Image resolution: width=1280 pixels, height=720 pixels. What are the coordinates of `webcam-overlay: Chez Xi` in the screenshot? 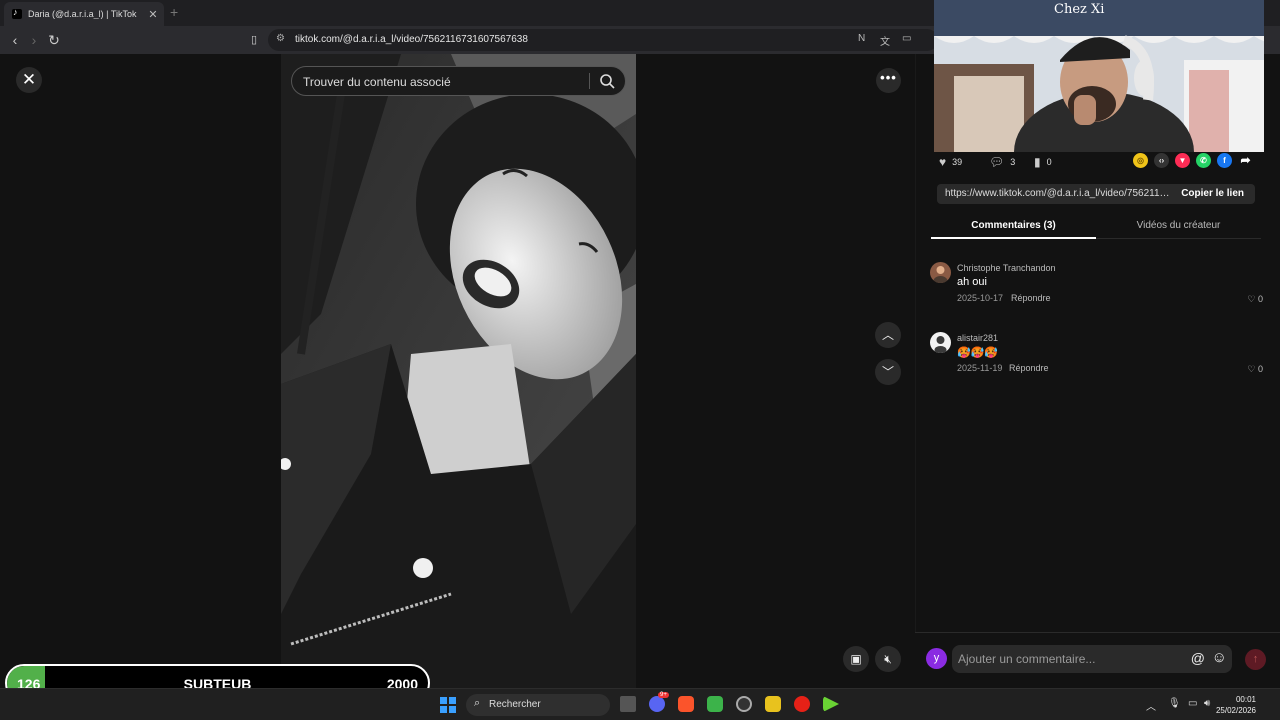 It's located at (1099, 76).